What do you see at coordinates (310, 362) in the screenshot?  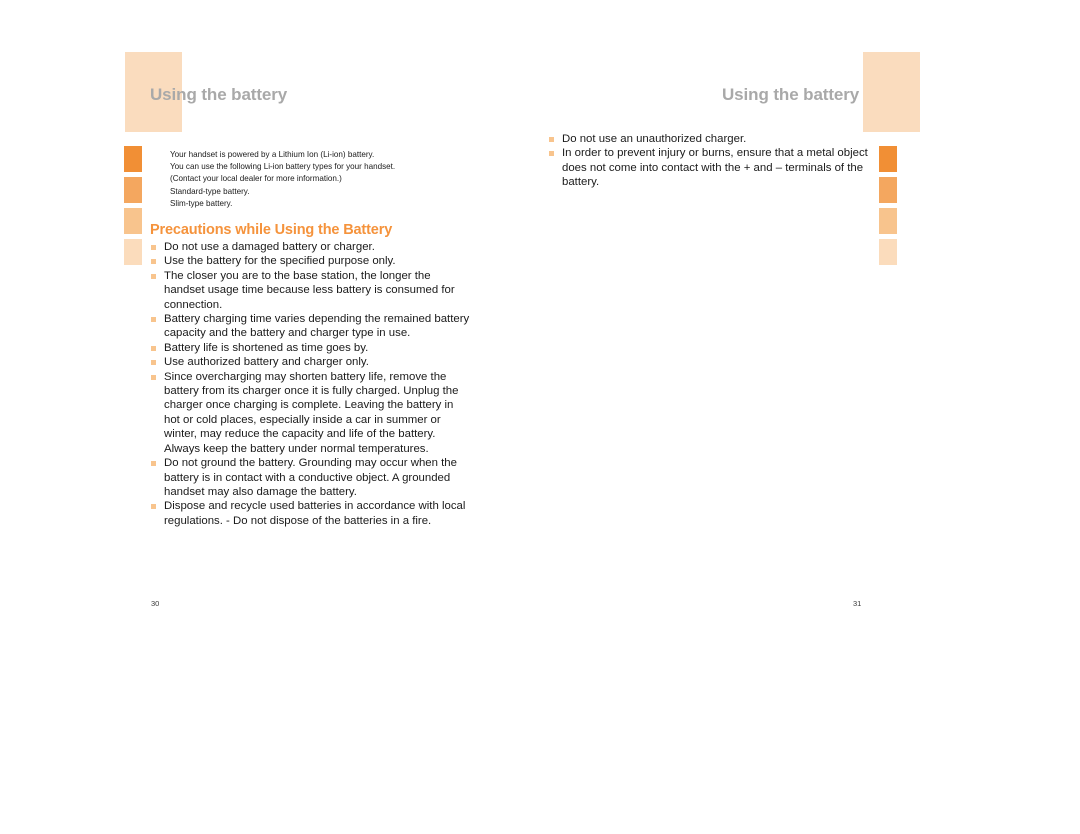 I see `list-item: Use authorized battery and charger only.` at bounding box center [310, 362].